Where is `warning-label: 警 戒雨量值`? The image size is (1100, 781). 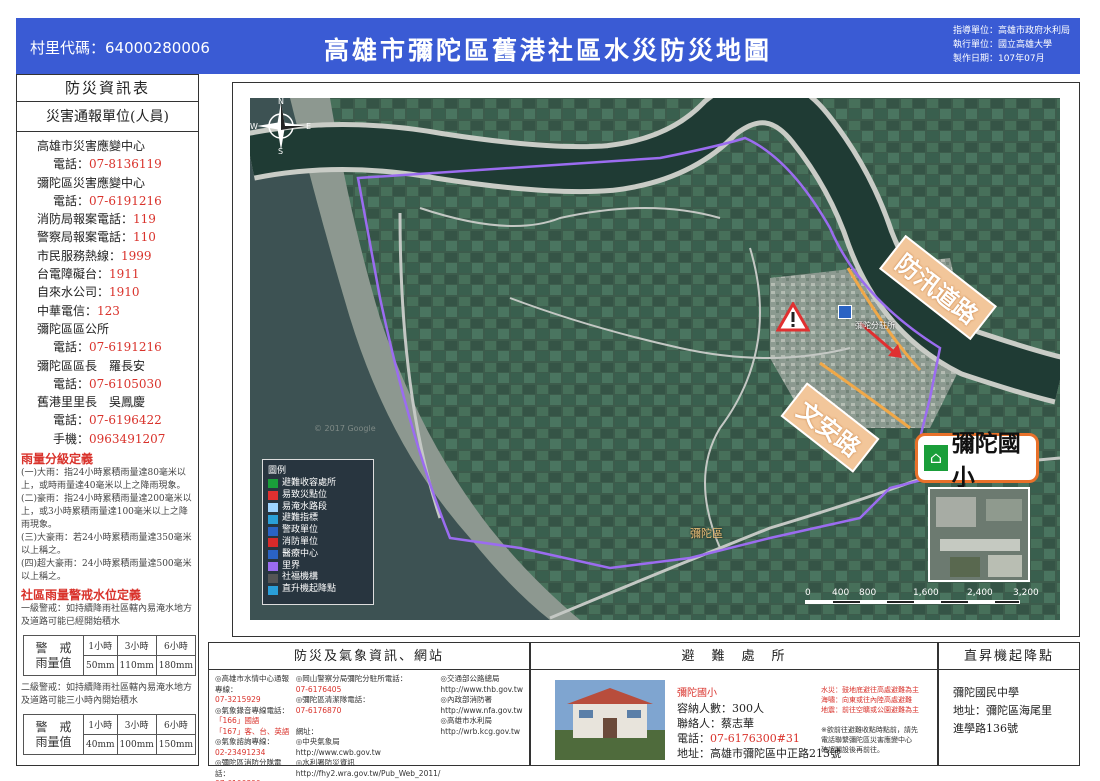 warning-label: 警 戒雨量值 is located at coordinates (53, 656).